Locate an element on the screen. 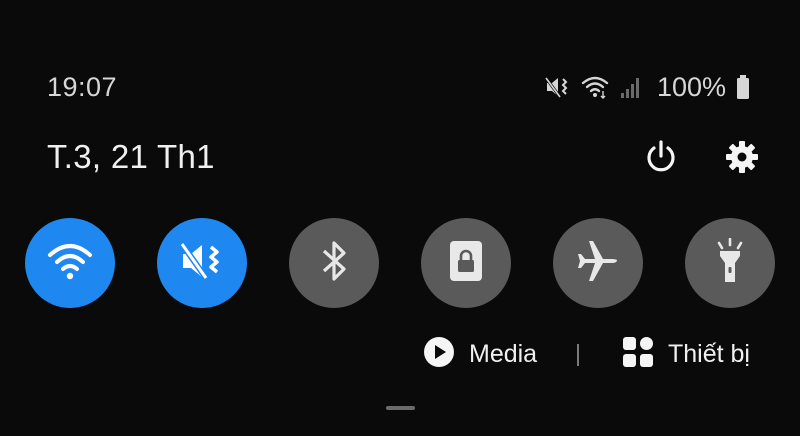  settings-icon is located at coordinates (742, 159).